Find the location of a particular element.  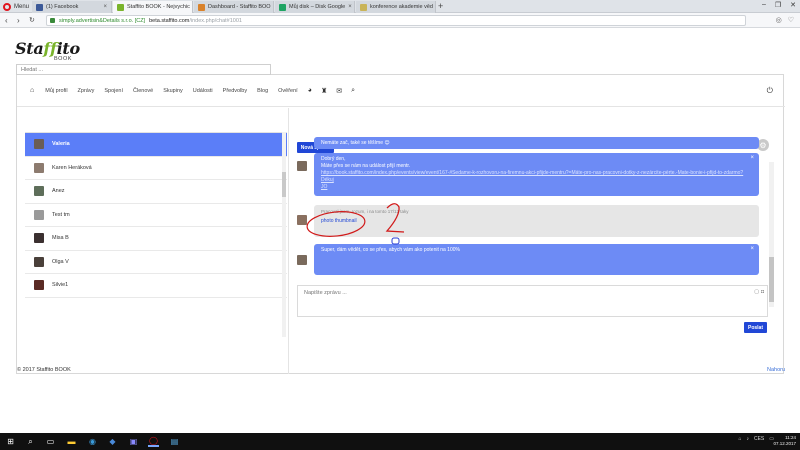

contact-item-misa: Misa B is located at coordinates (156, 239).